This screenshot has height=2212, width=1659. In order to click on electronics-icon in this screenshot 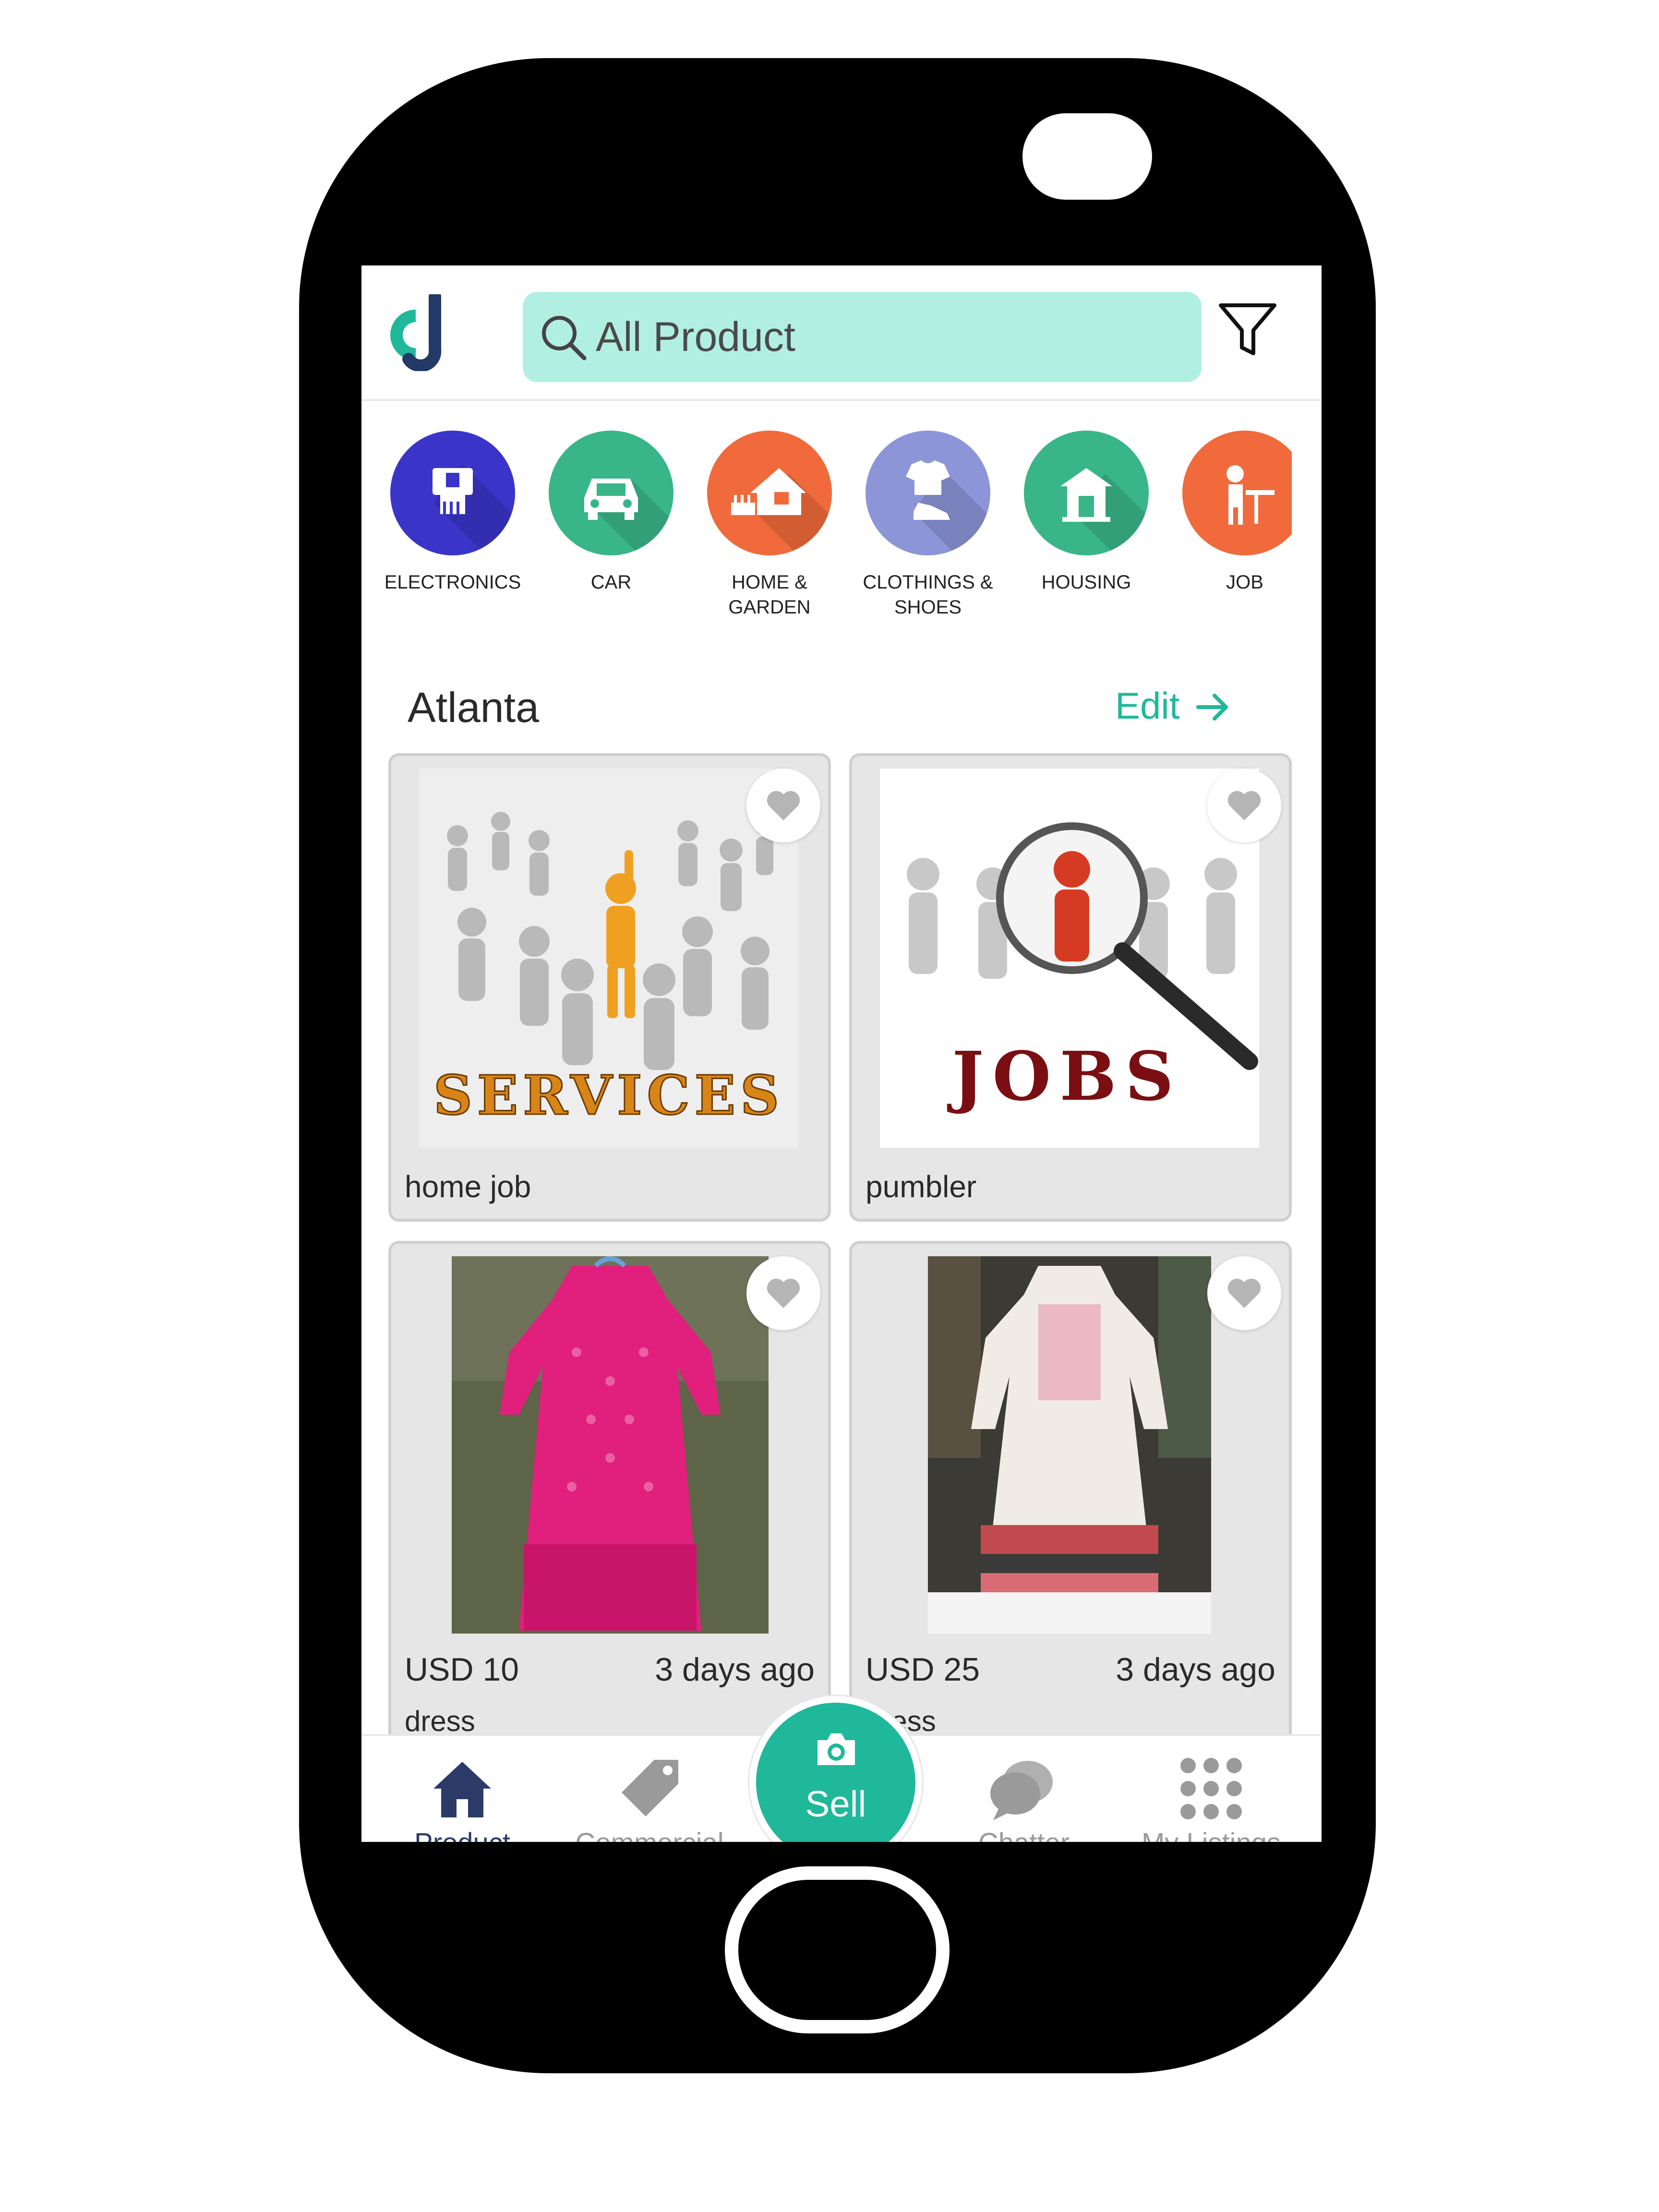, I will do `click(453, 493)`.